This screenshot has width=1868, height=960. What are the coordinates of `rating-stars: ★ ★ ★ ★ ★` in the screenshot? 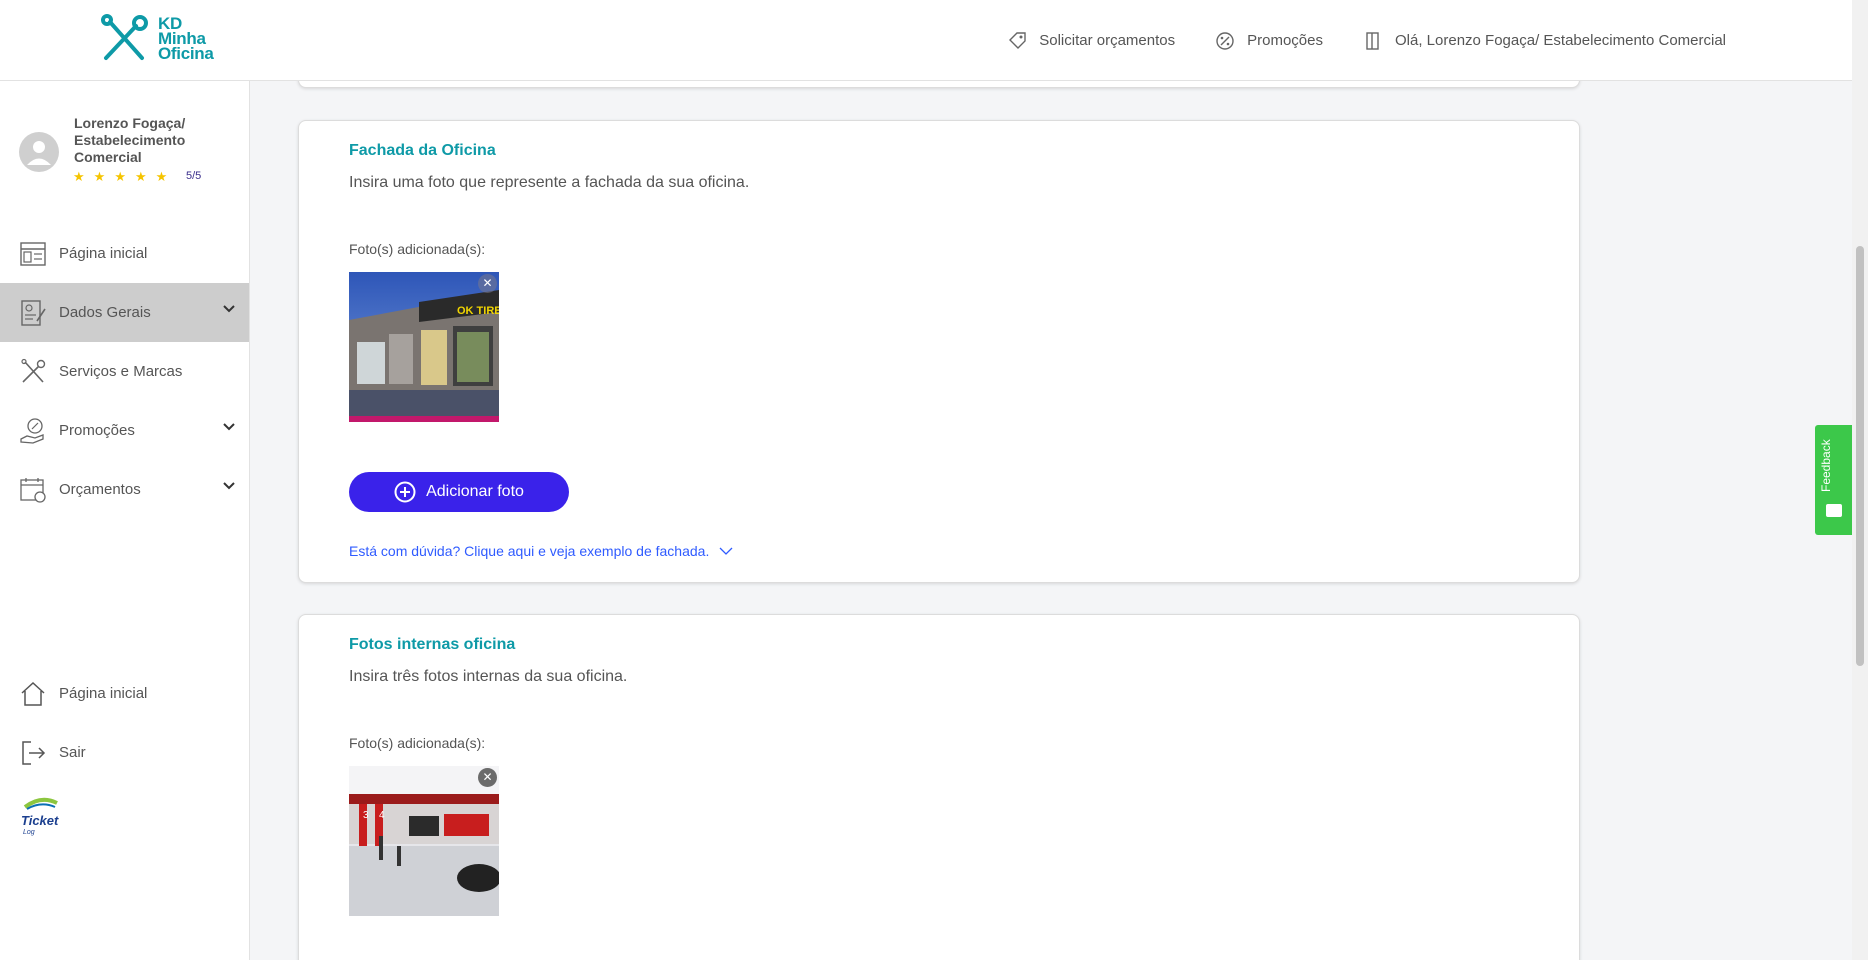 It's located at (120, 177).